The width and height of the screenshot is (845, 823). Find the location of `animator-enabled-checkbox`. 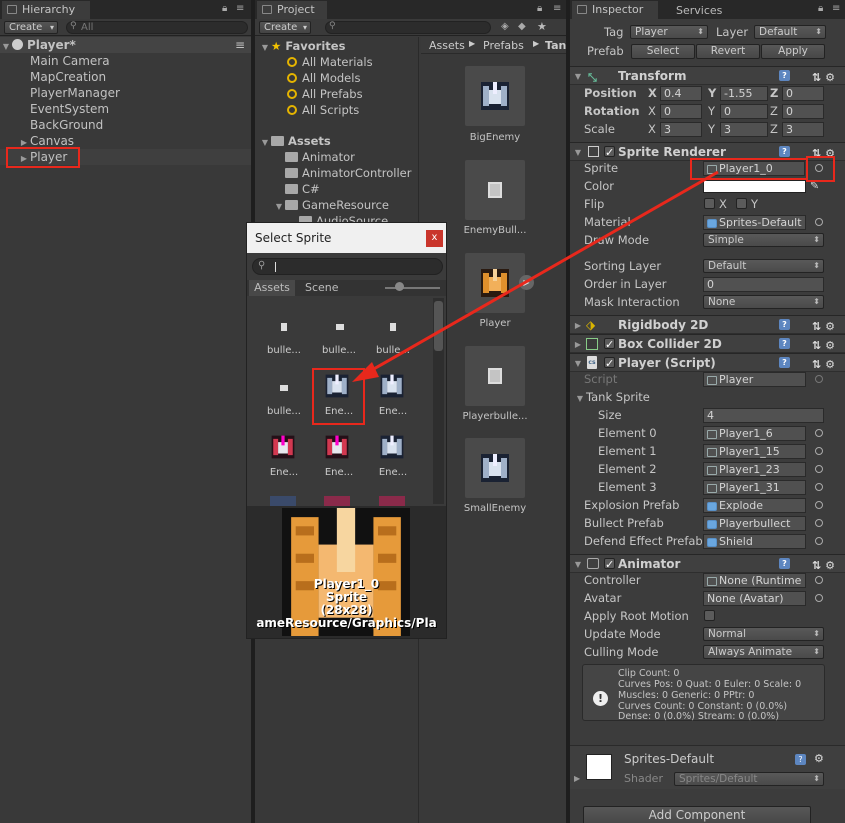

animator-enabled-checkbox is located at coordinates (609, 564).